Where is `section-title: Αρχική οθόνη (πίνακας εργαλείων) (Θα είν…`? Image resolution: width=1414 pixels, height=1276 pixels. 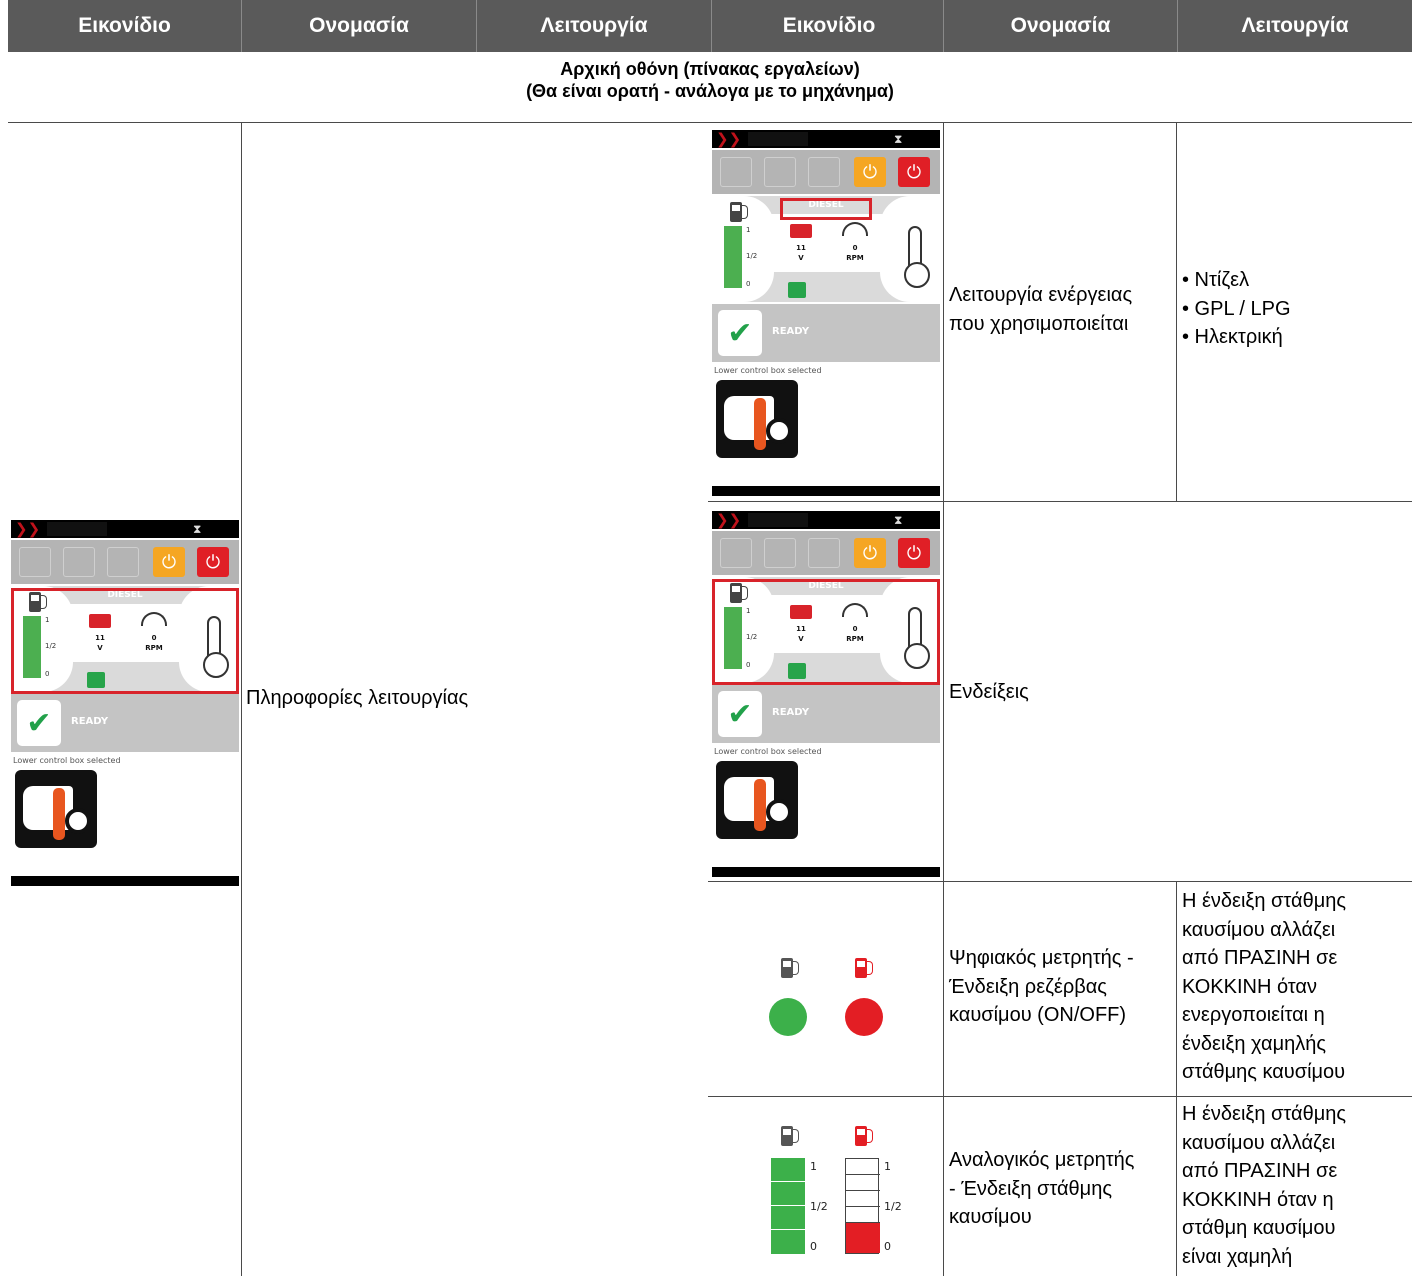
section-title: Αρχική οθόνη (πίνακας εργαλείων) (Θα είν… is located at coordinates (710, 80).